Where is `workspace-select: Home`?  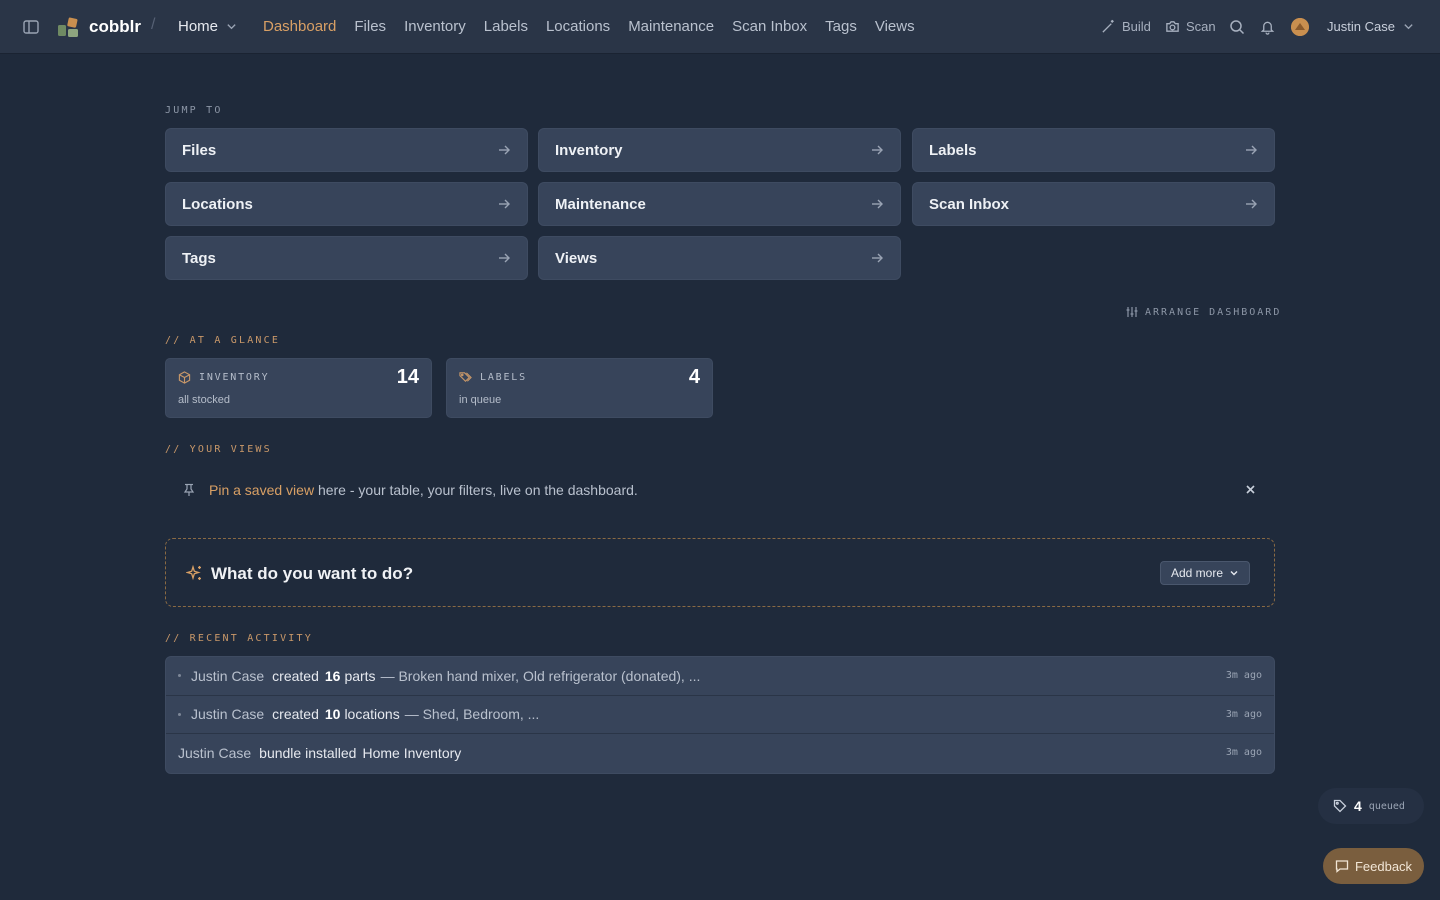 workspace-select: Home is located at coordinates (207, 26).